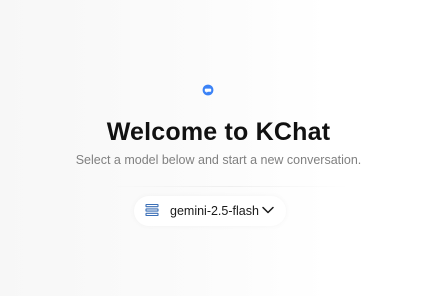 Image resolution: width=437 pixels, height=296 pixels. Describe the element at coordinates (208, 90) in the screenshot. I see `chat-bubble-icon` at that location.